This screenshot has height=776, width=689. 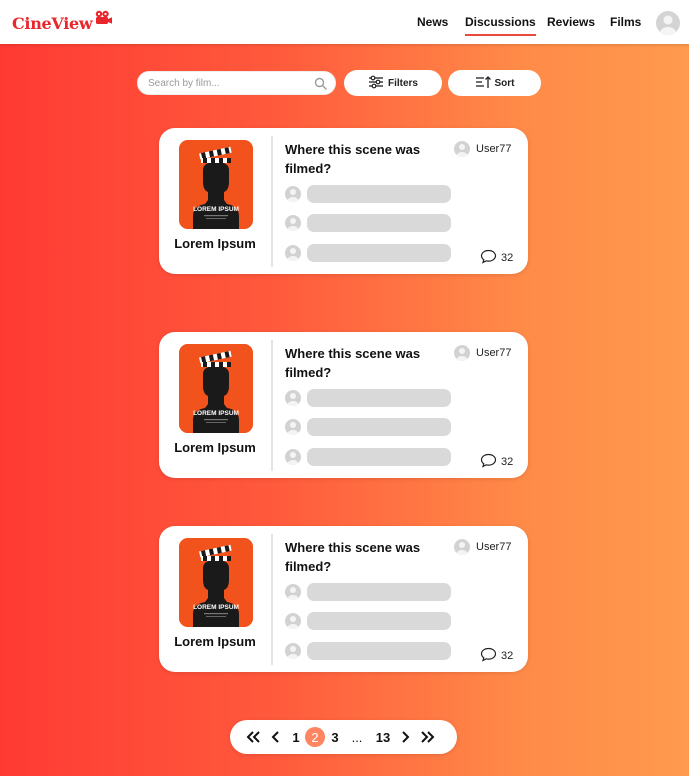 I want to click on profile-avatar, so click(x=668, y=23).